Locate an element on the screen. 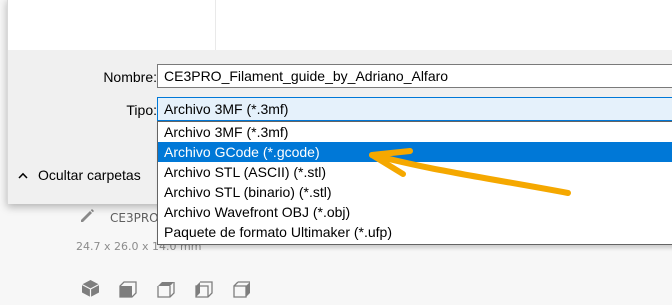 The width and height of the screenshot is (672, 305). front-view-icon is located at coordinates (128, 288).